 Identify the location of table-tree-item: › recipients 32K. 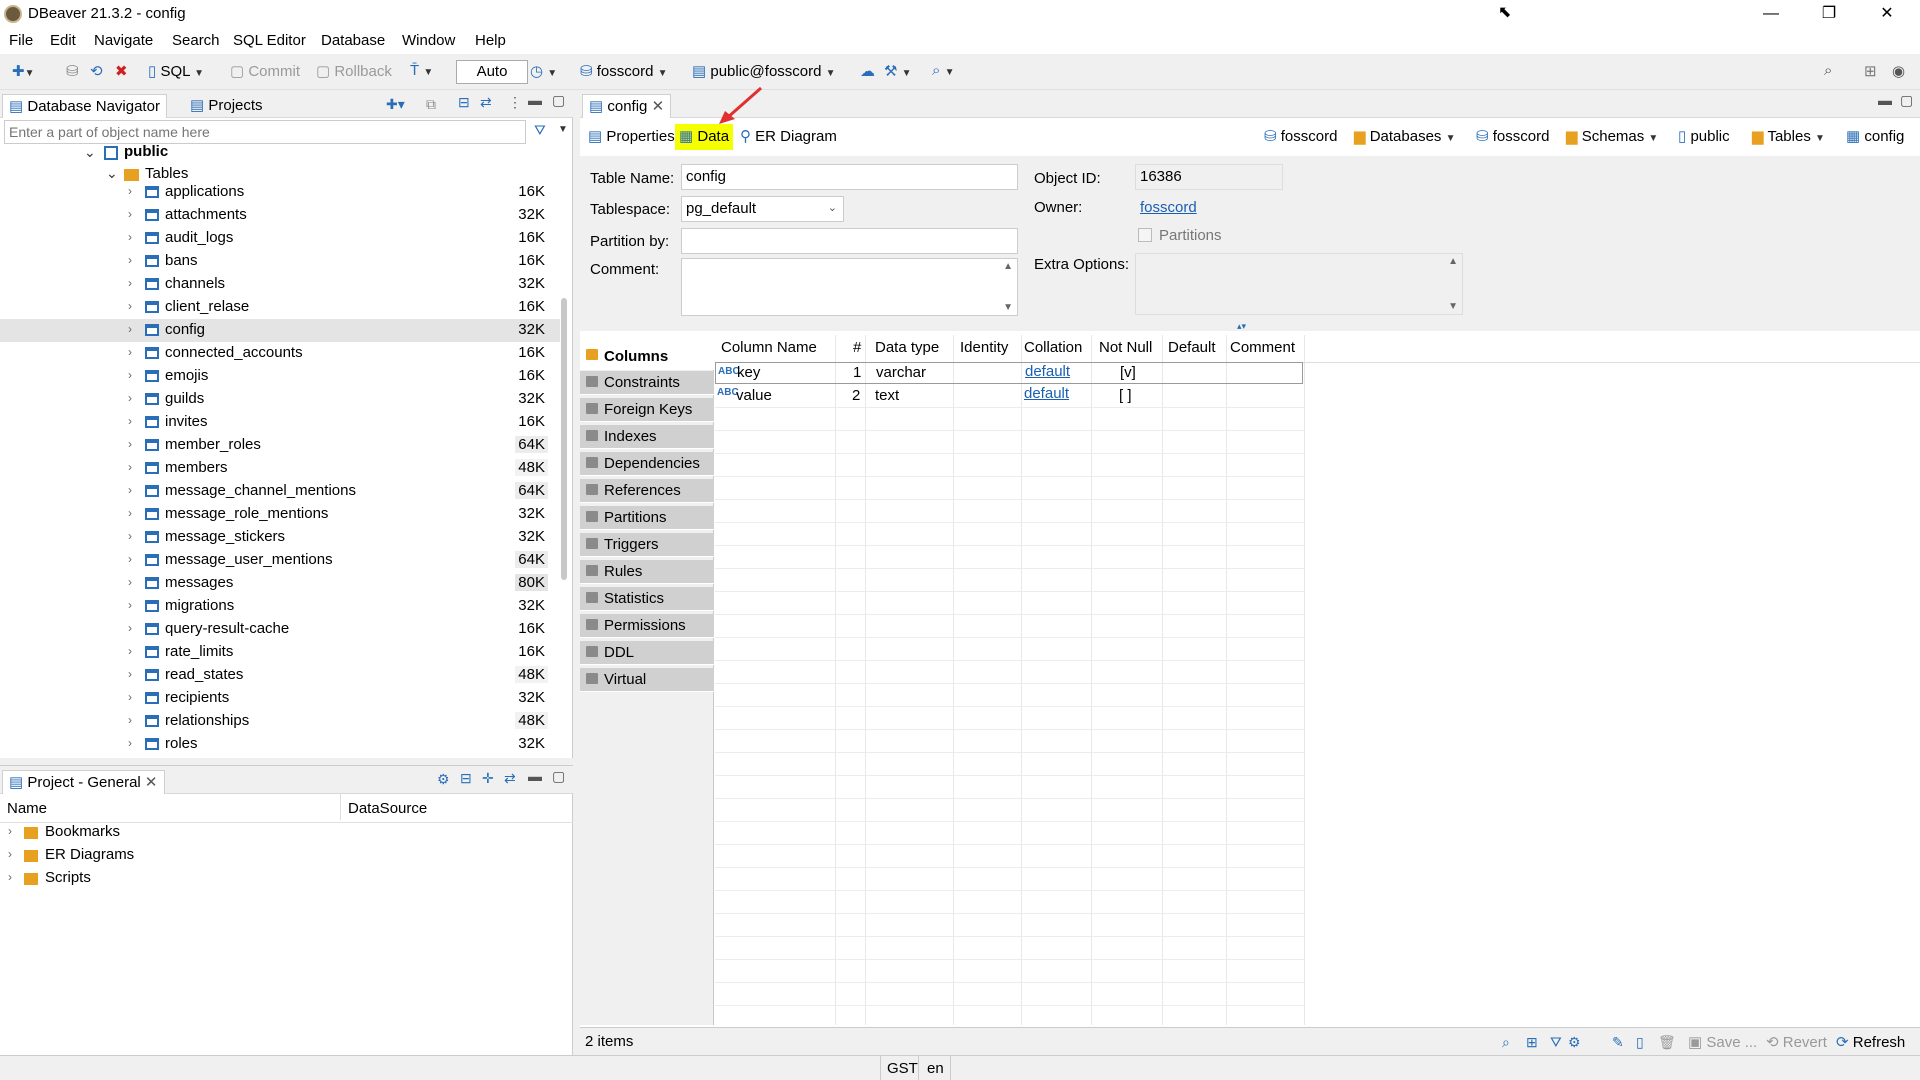
(280, 698).